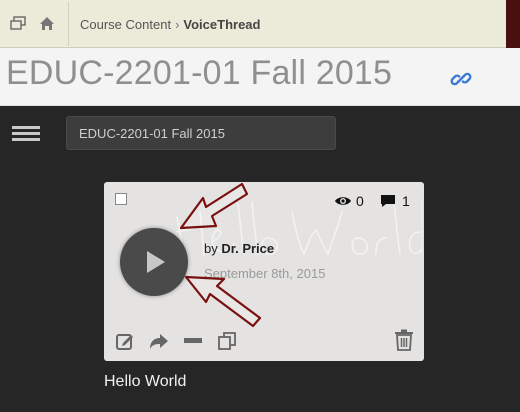 The image size is (520, 412). Describe the element at coordinates (121, 199) in the screenshot. I see `select-checkbox` at that location.